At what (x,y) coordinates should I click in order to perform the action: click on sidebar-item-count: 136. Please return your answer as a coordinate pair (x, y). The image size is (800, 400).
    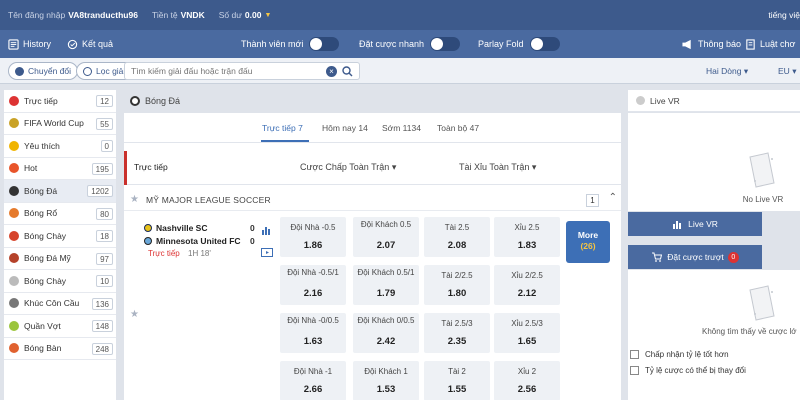
    Looking at the image, I should click on (102, 303).